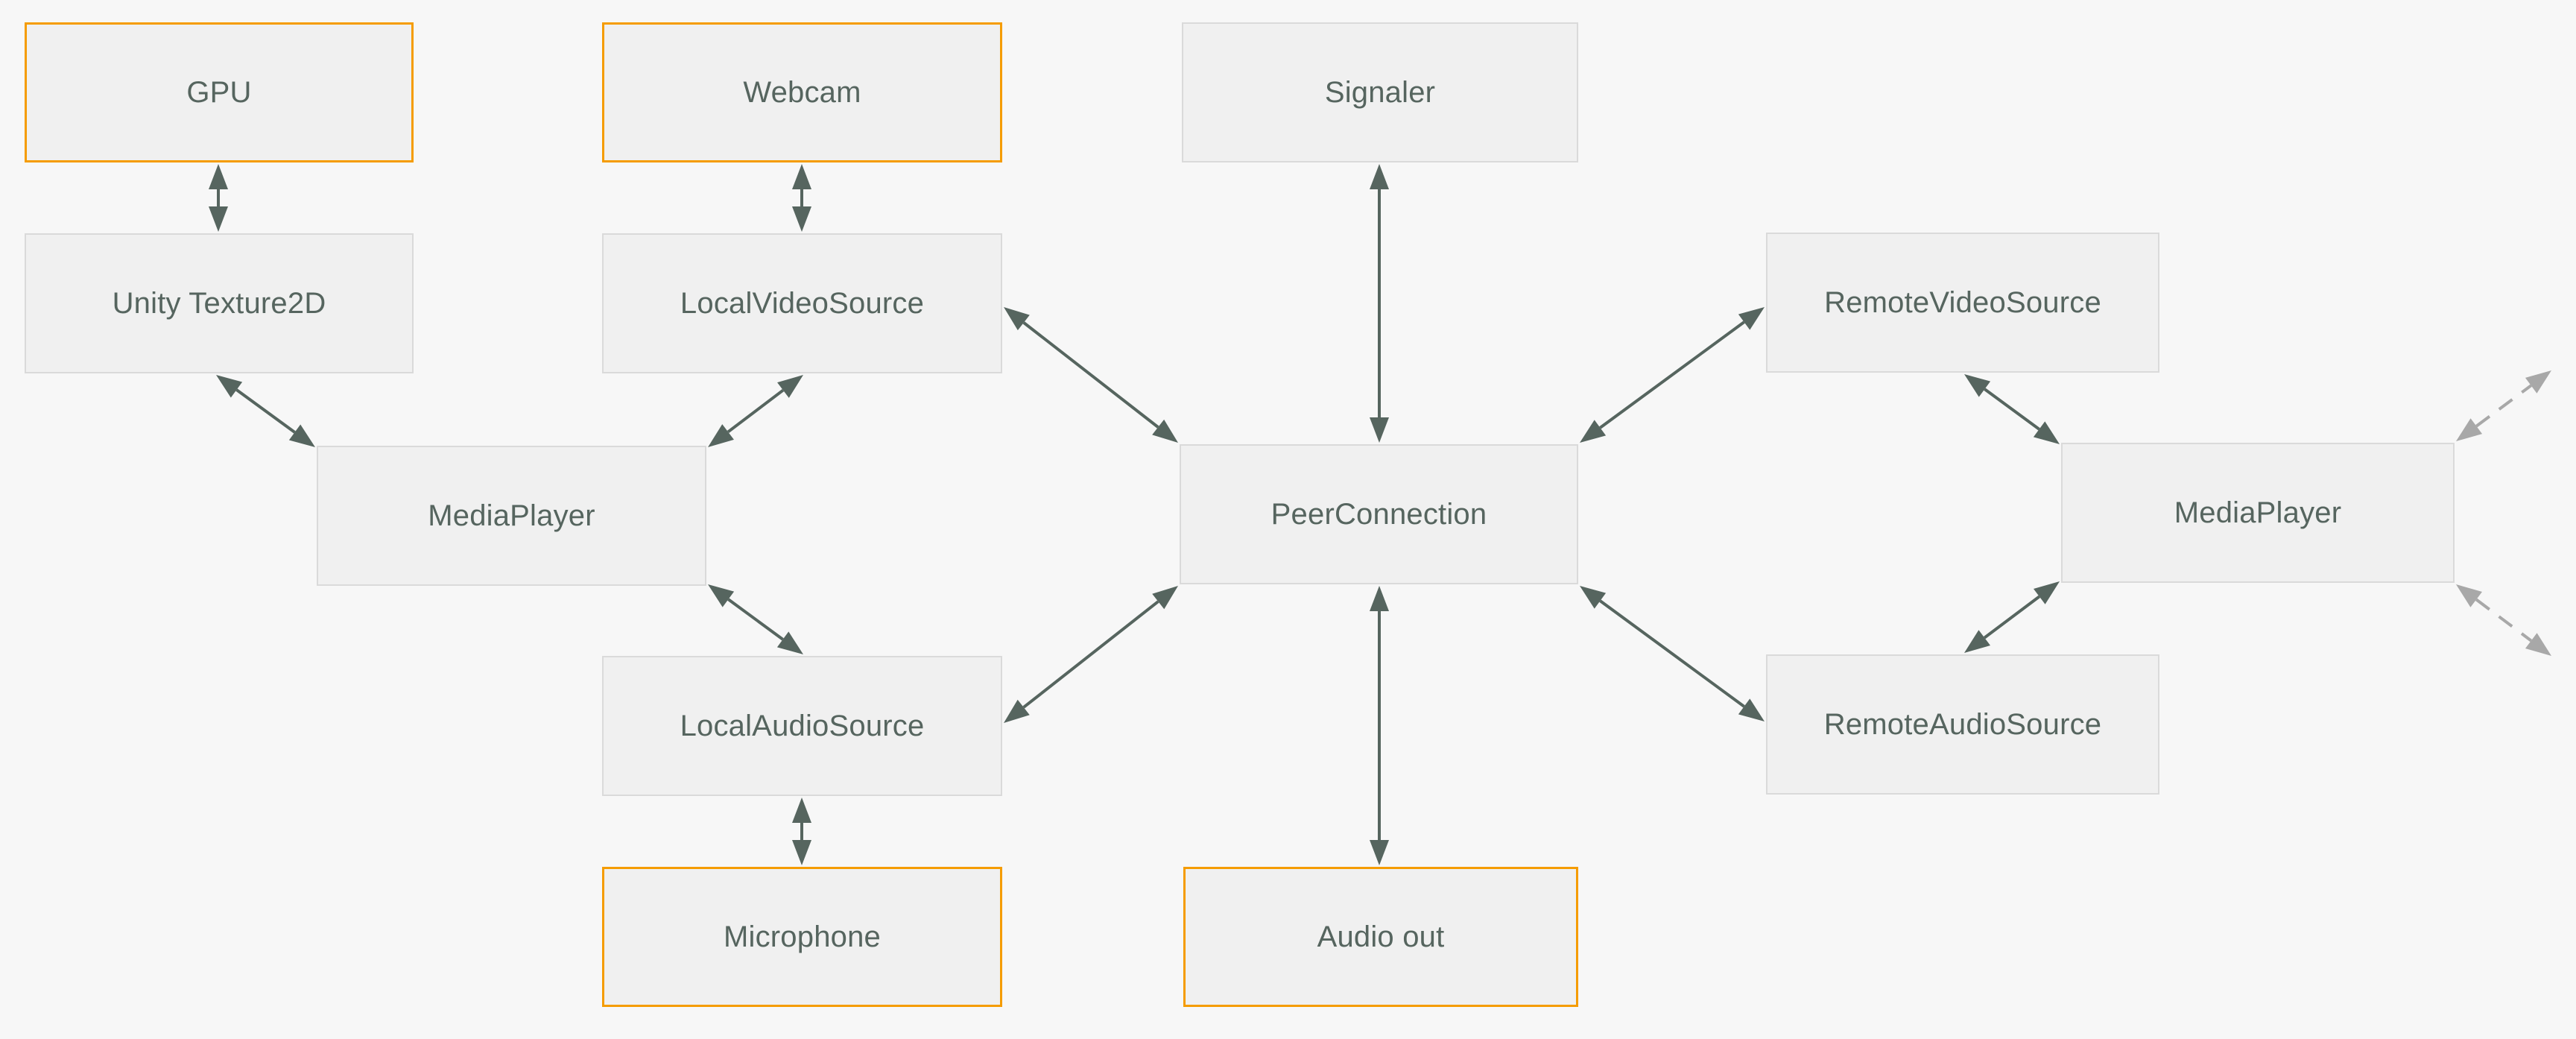  I want to click on node-label-media-player-right: MediaPlayer, so click(2258, 512).